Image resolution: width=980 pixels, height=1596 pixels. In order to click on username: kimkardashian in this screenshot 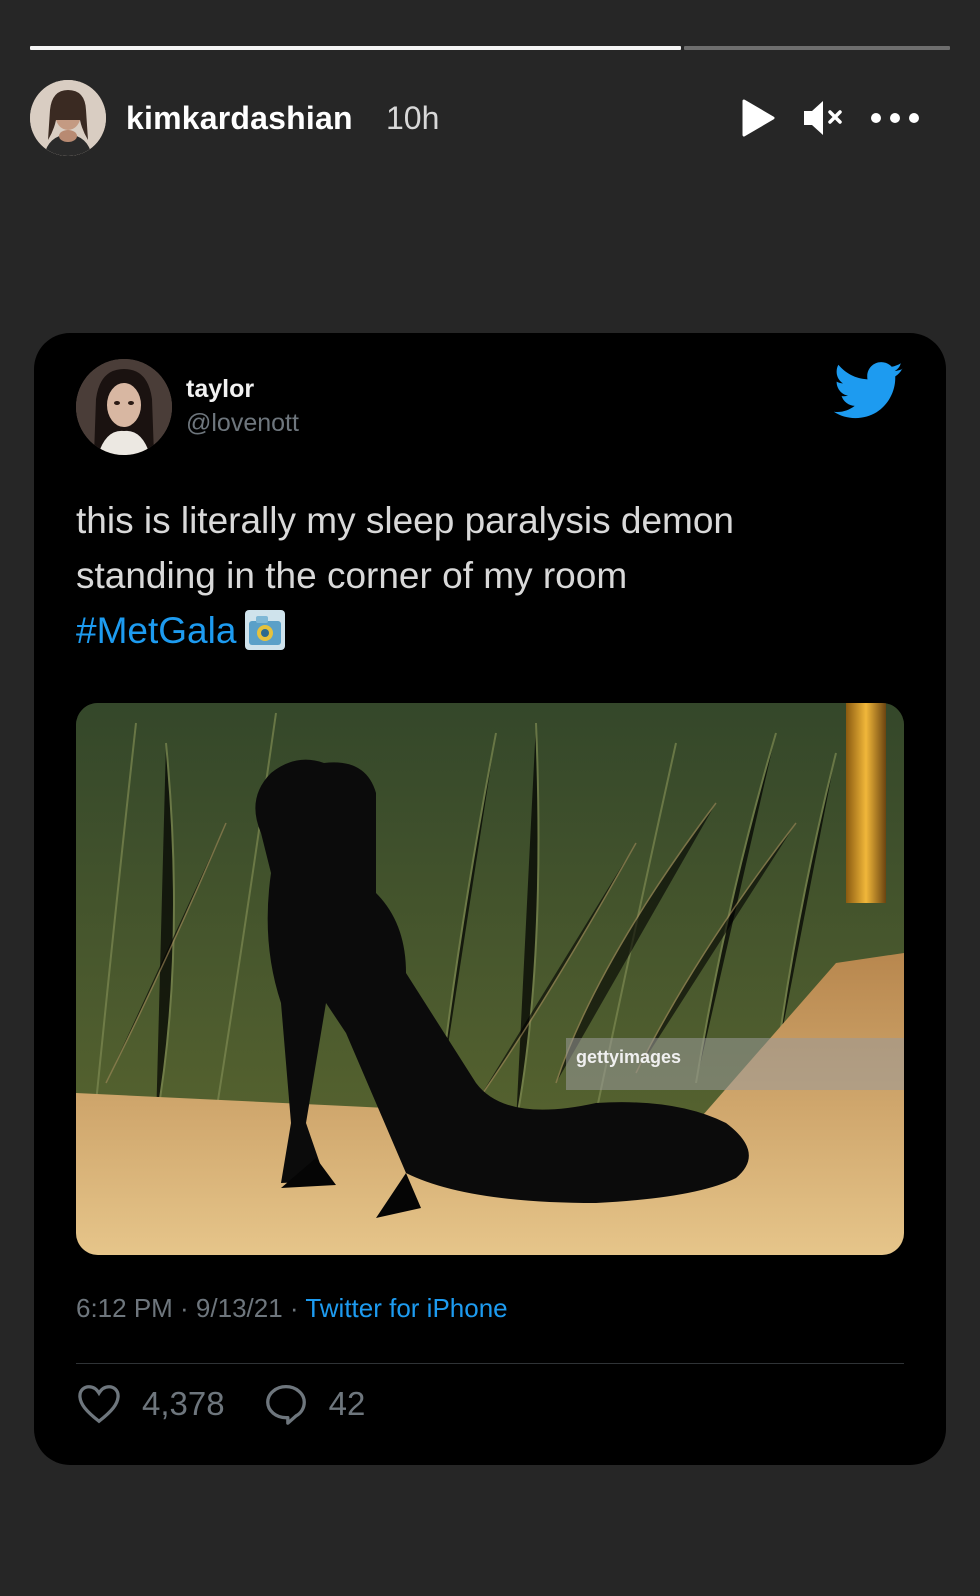, I will do `click(239, 118)`.